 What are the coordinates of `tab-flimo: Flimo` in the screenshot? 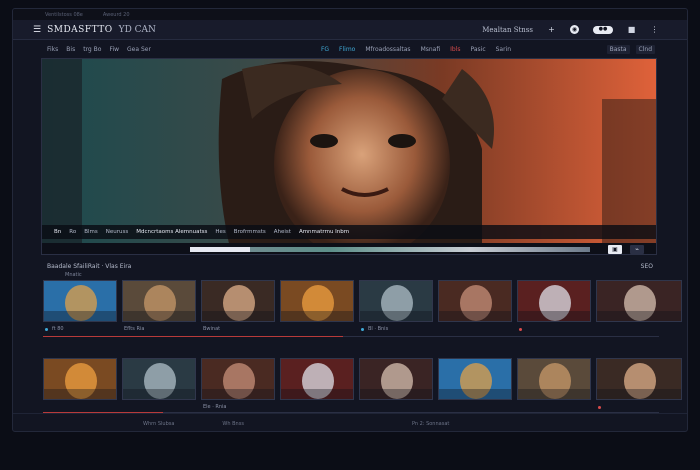 It's located at (347, 49).